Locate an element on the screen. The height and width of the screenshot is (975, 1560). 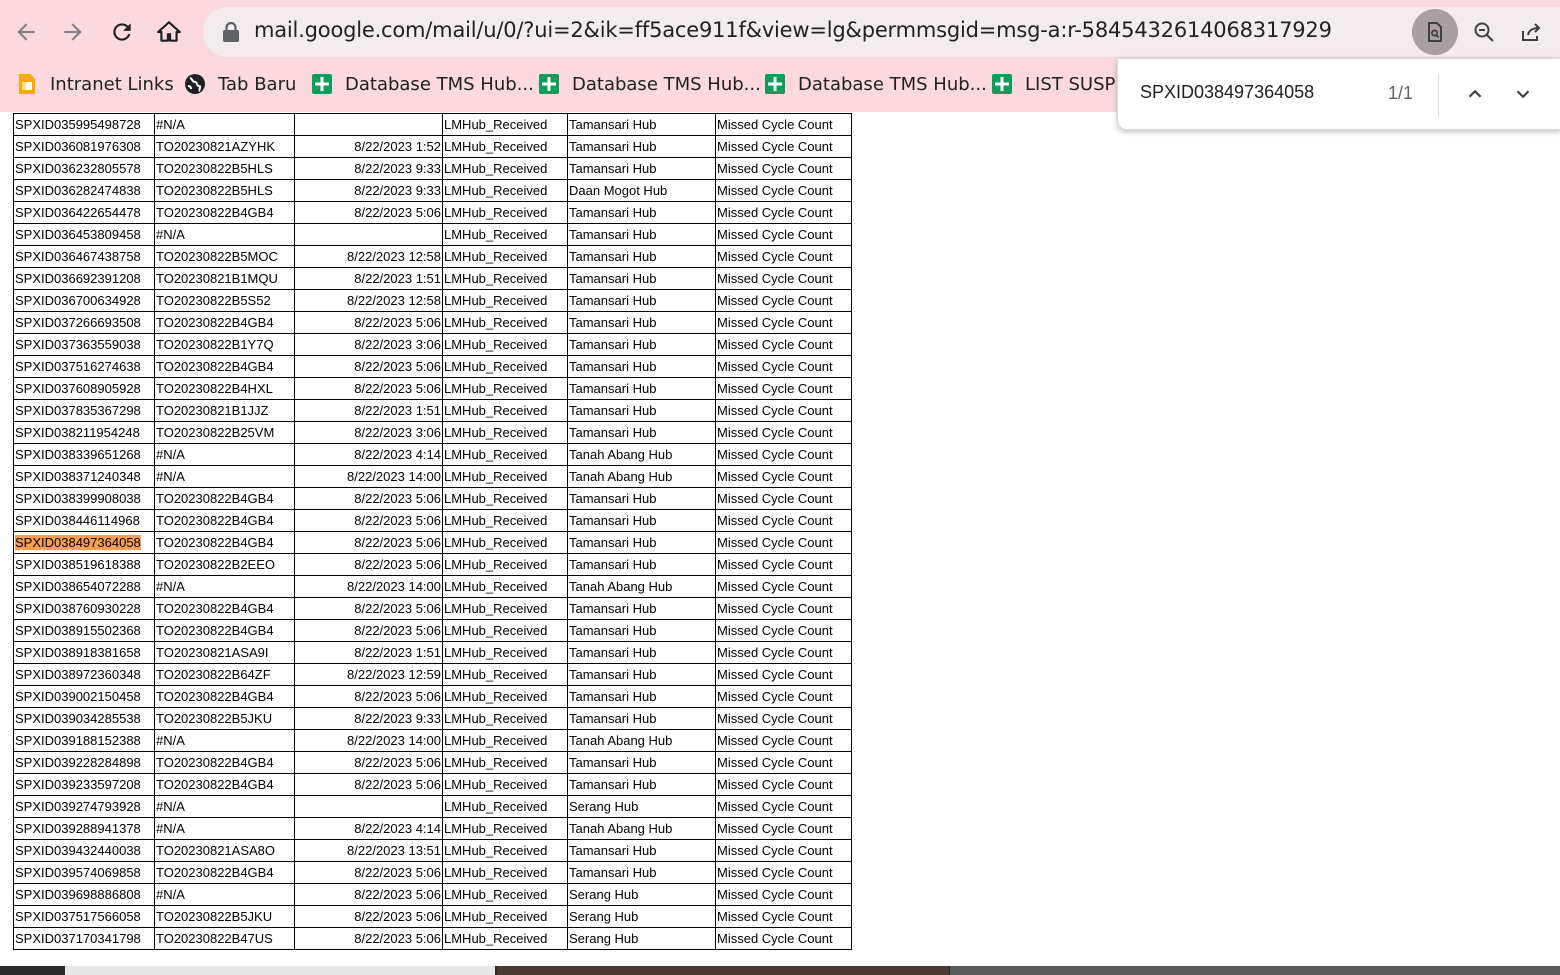
reload-button is located at coordinates (122, 32).